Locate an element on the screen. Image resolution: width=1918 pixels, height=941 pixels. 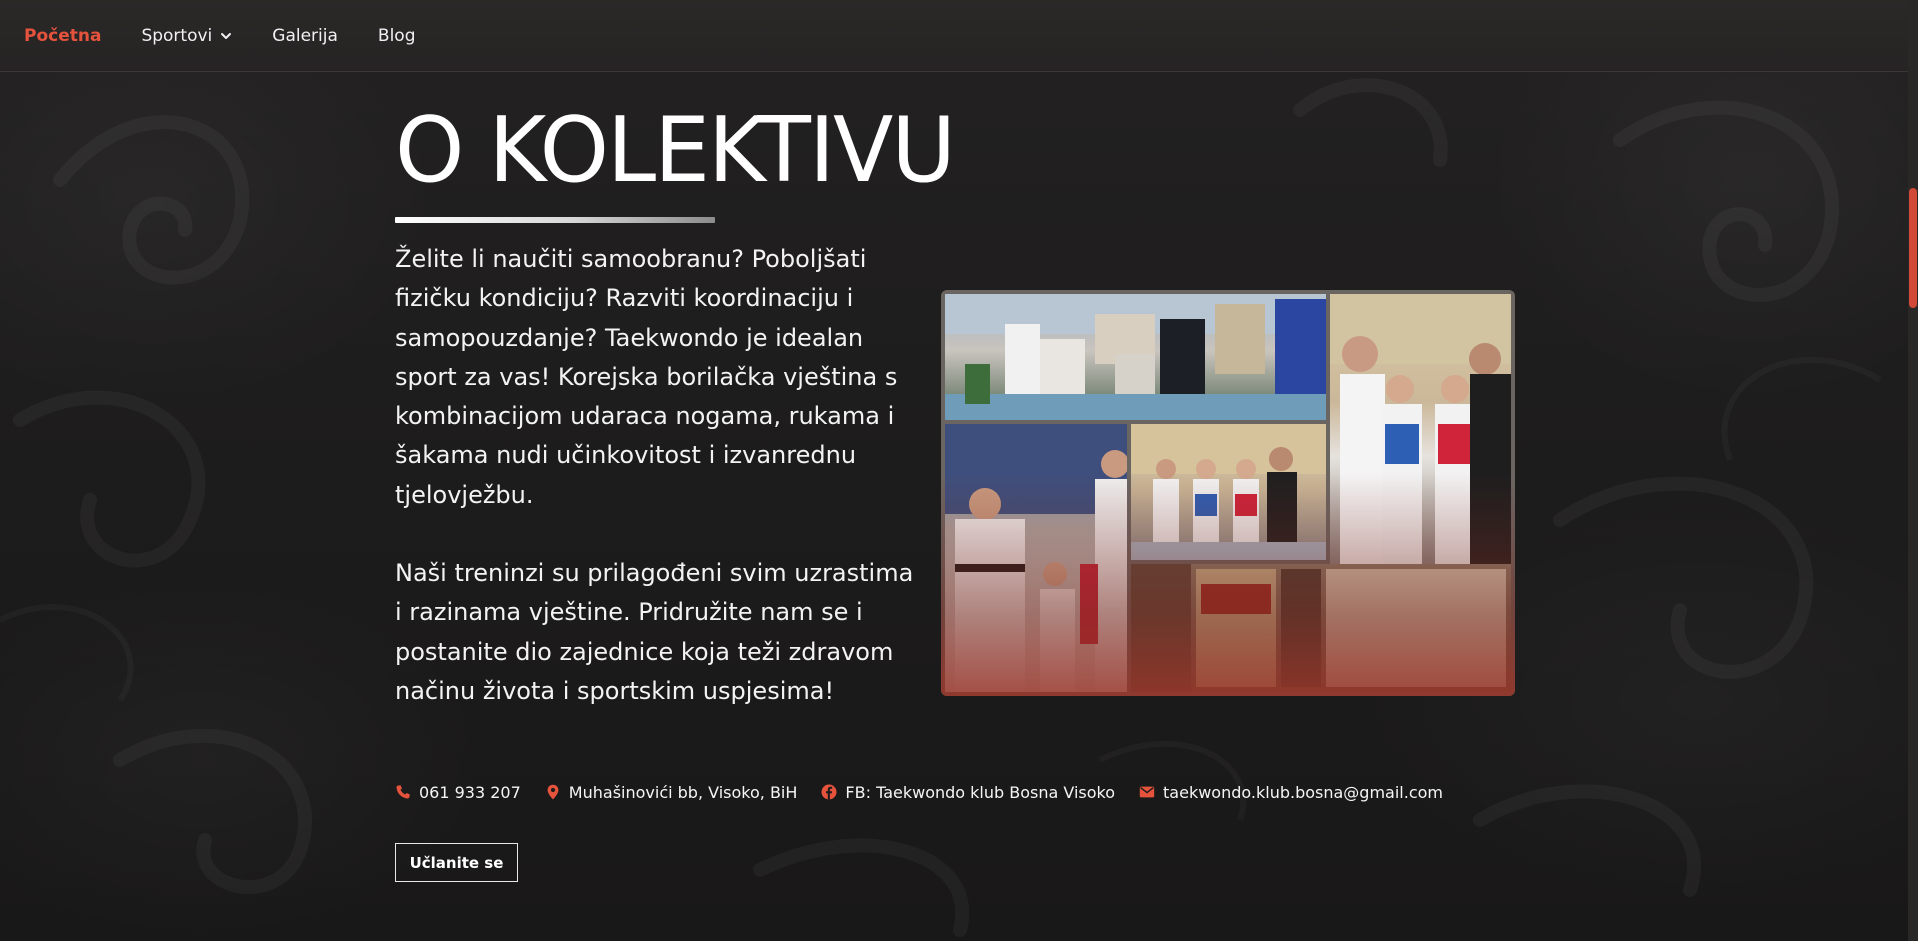
page-scrollbar is located at coordinates (1913, 470).